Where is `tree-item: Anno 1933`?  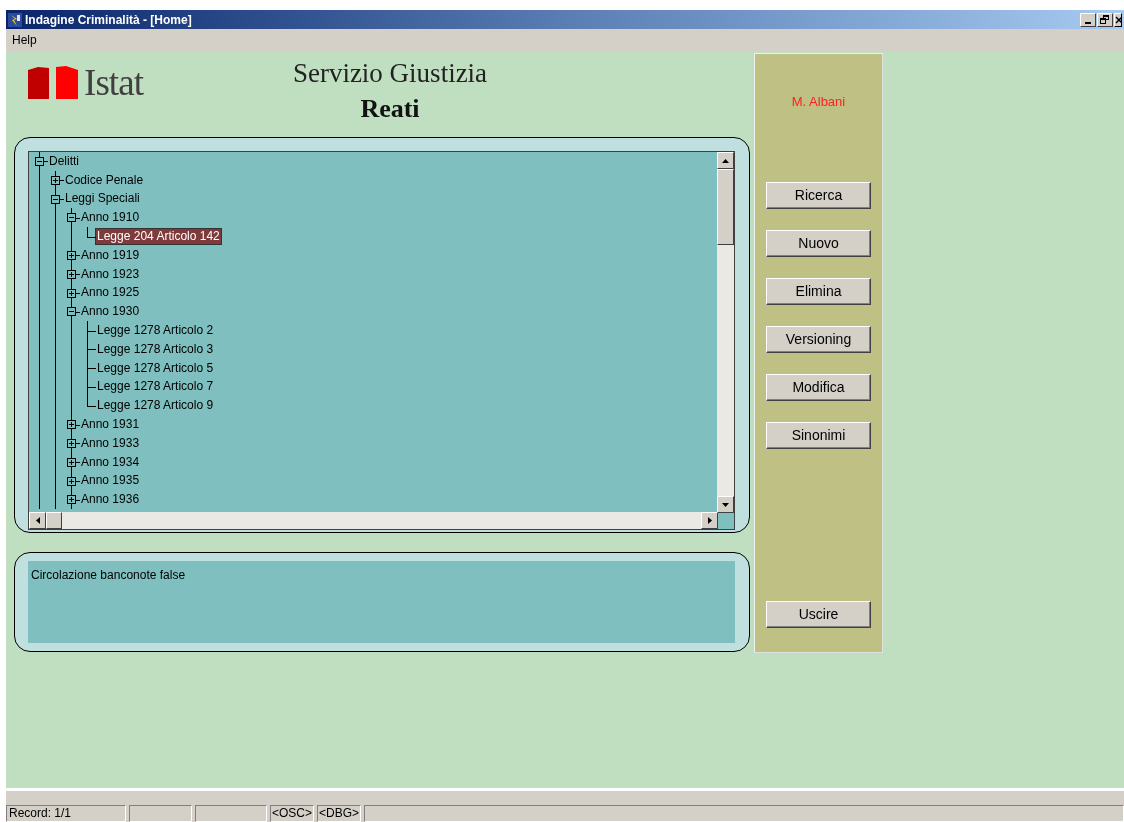 tree-item: Anno 1933 is located at coordinates (110, 443).